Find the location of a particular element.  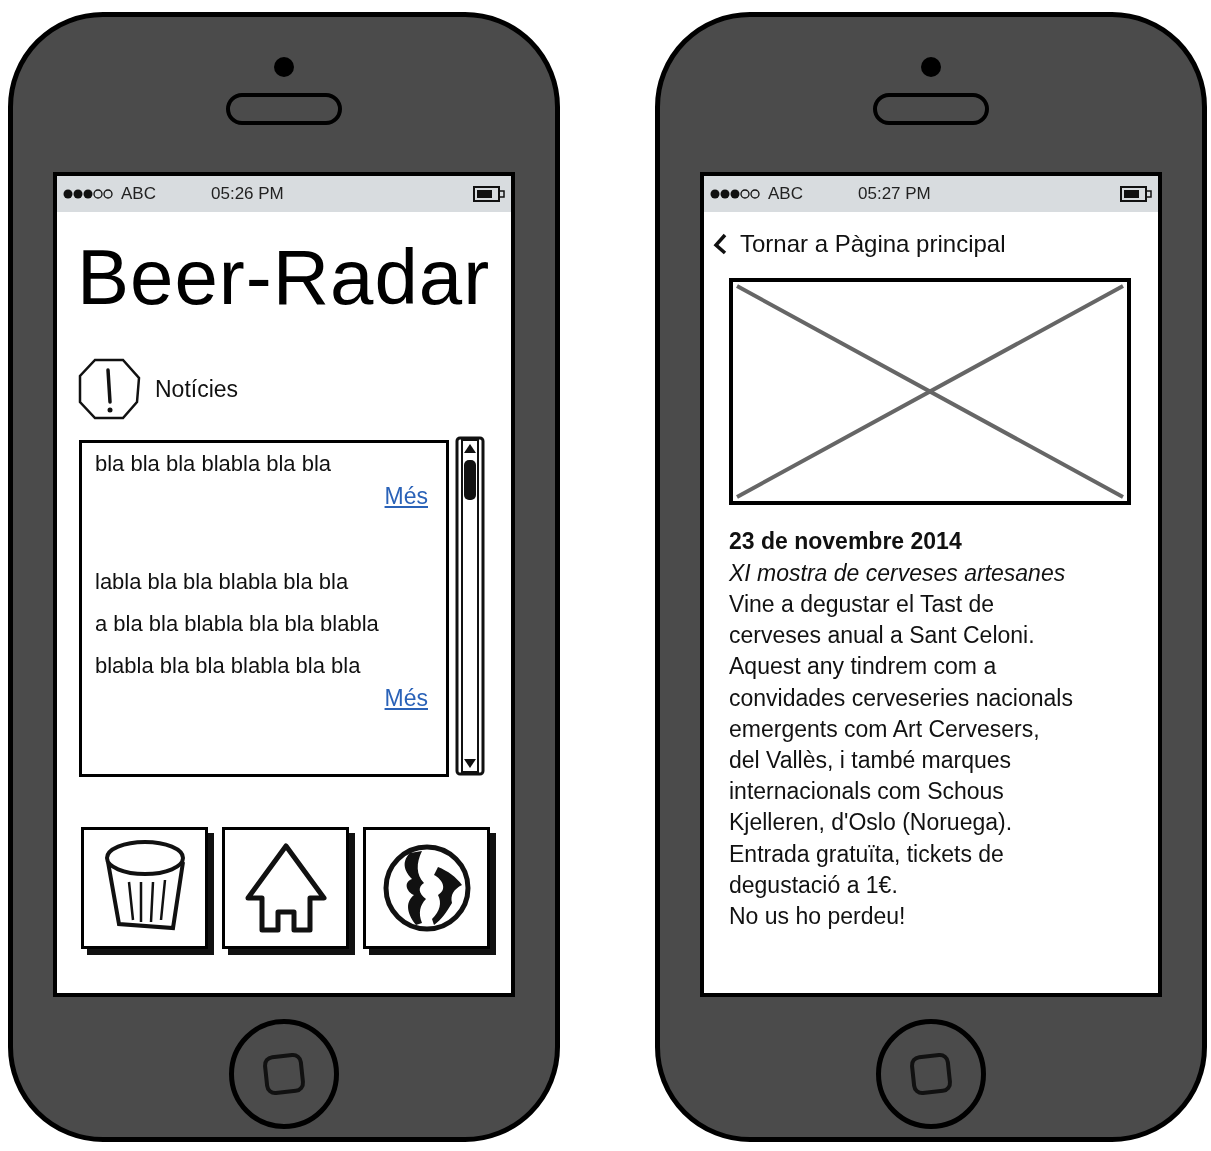

news-text: bla bla bla blabla bla bla is located at coordinates (214, 464).